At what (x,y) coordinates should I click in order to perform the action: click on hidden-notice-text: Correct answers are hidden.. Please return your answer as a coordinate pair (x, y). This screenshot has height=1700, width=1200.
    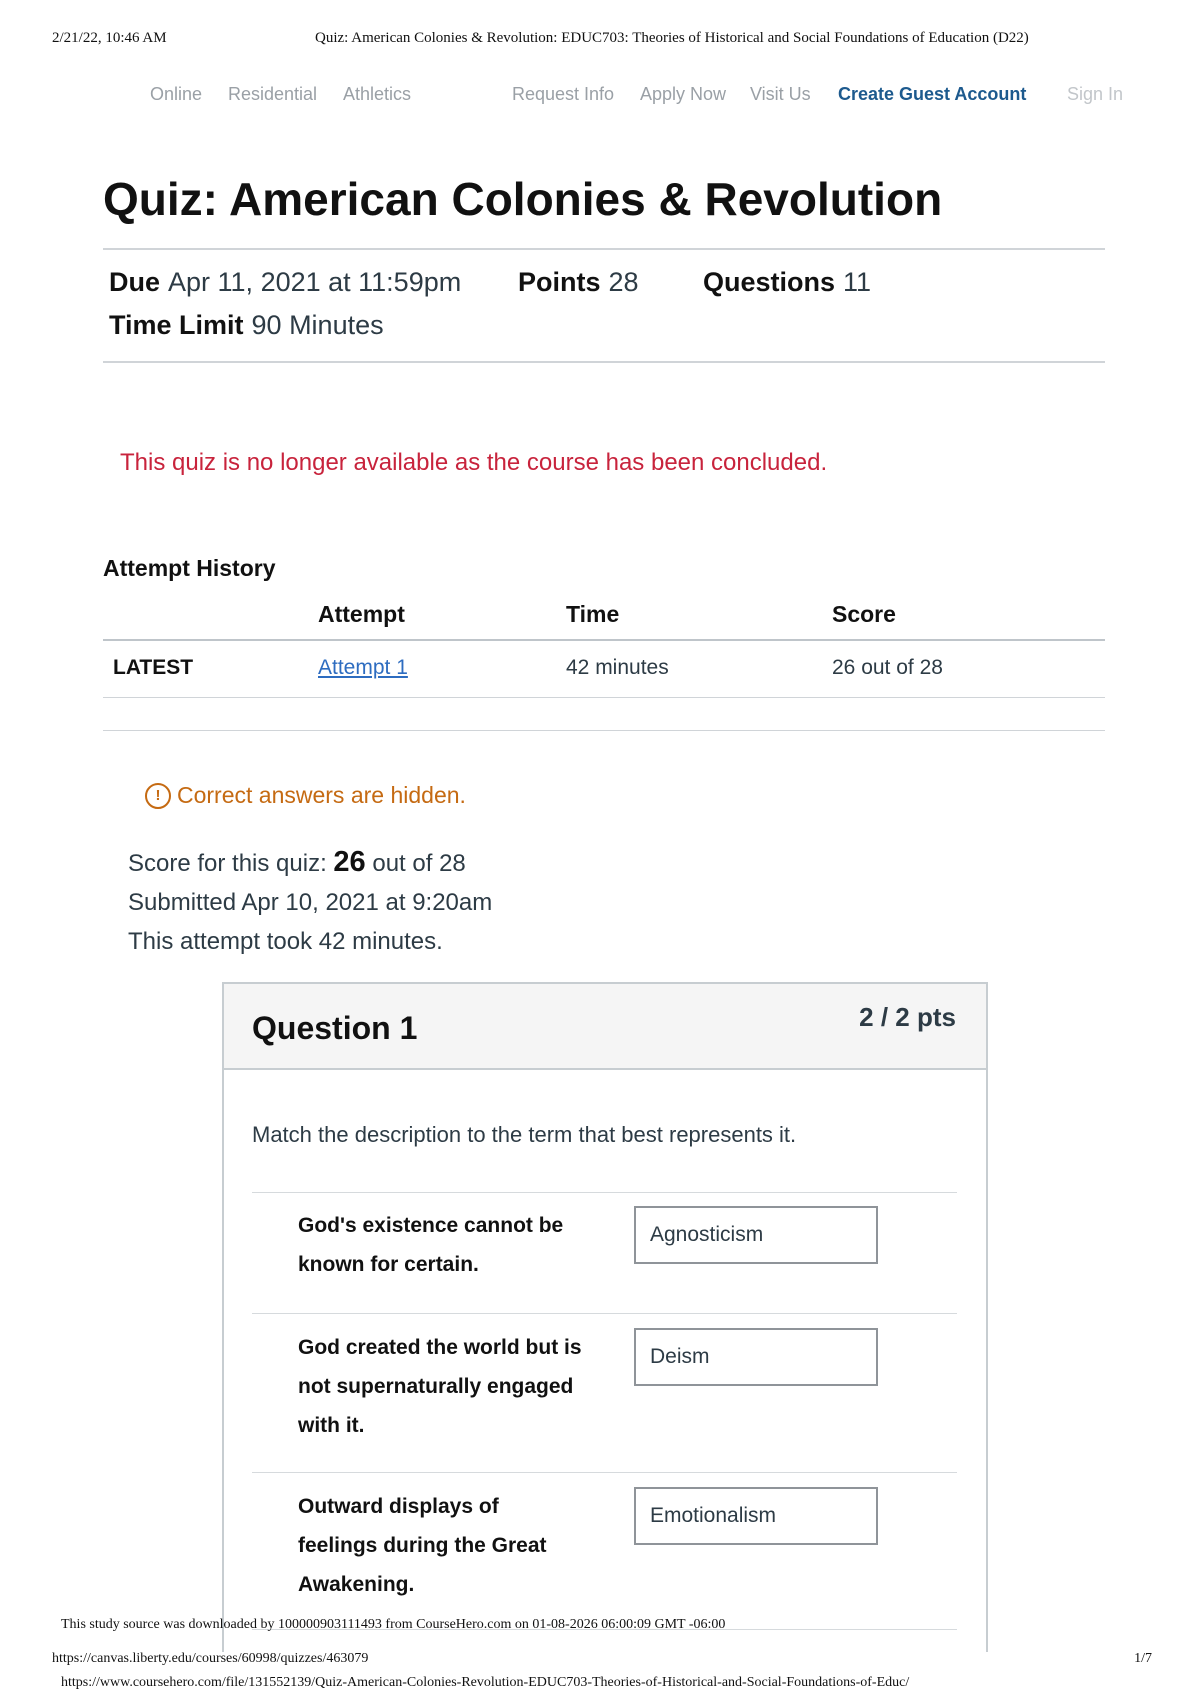
    Looking at the image, I should click on (321, 795).